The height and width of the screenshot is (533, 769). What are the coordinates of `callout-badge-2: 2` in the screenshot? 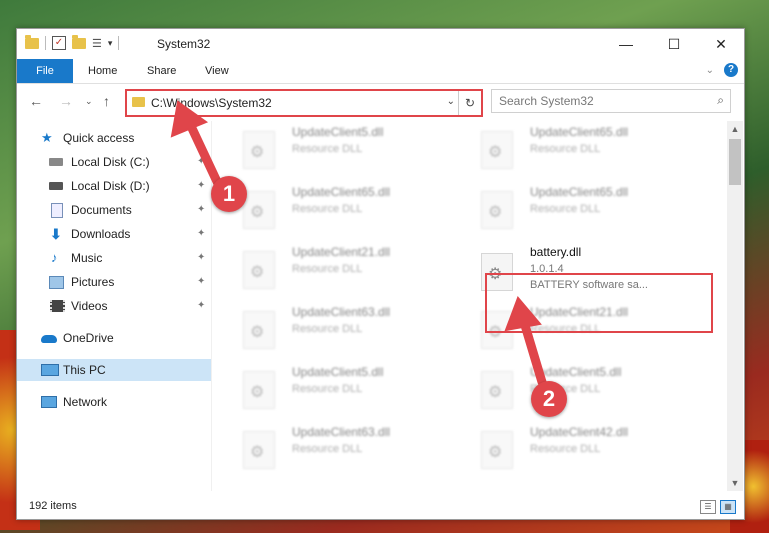 It's located at (549, 399).